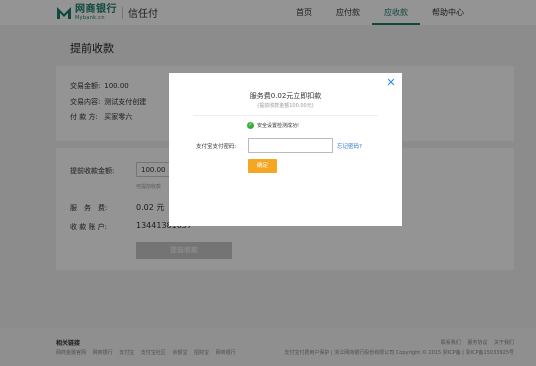 This screenshot has height=366, width=536. I want to click on confirm-button: 确定, so click(262, 166).